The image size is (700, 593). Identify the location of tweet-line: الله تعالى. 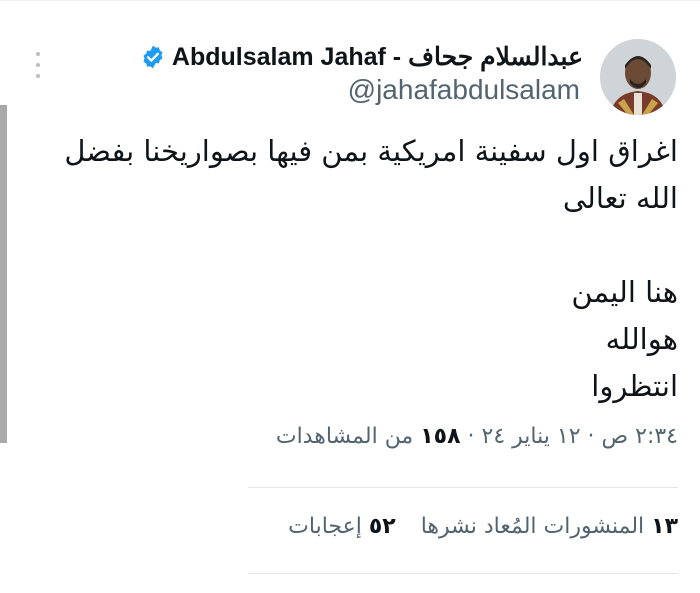
(620, 198).